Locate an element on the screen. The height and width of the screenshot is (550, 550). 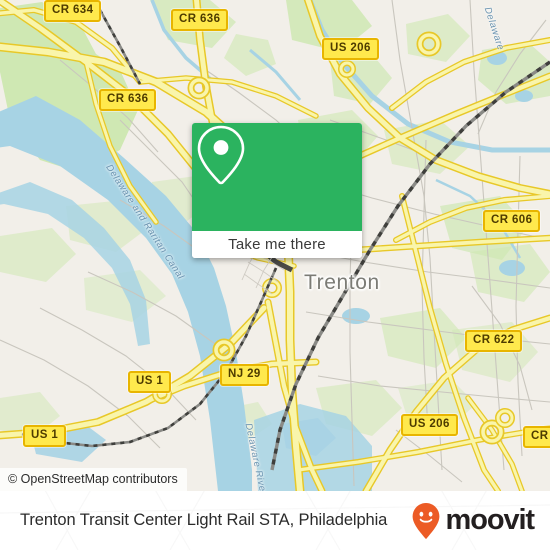
road-shield-nj-29: NJ 29 is located at coordinates (244, 375).